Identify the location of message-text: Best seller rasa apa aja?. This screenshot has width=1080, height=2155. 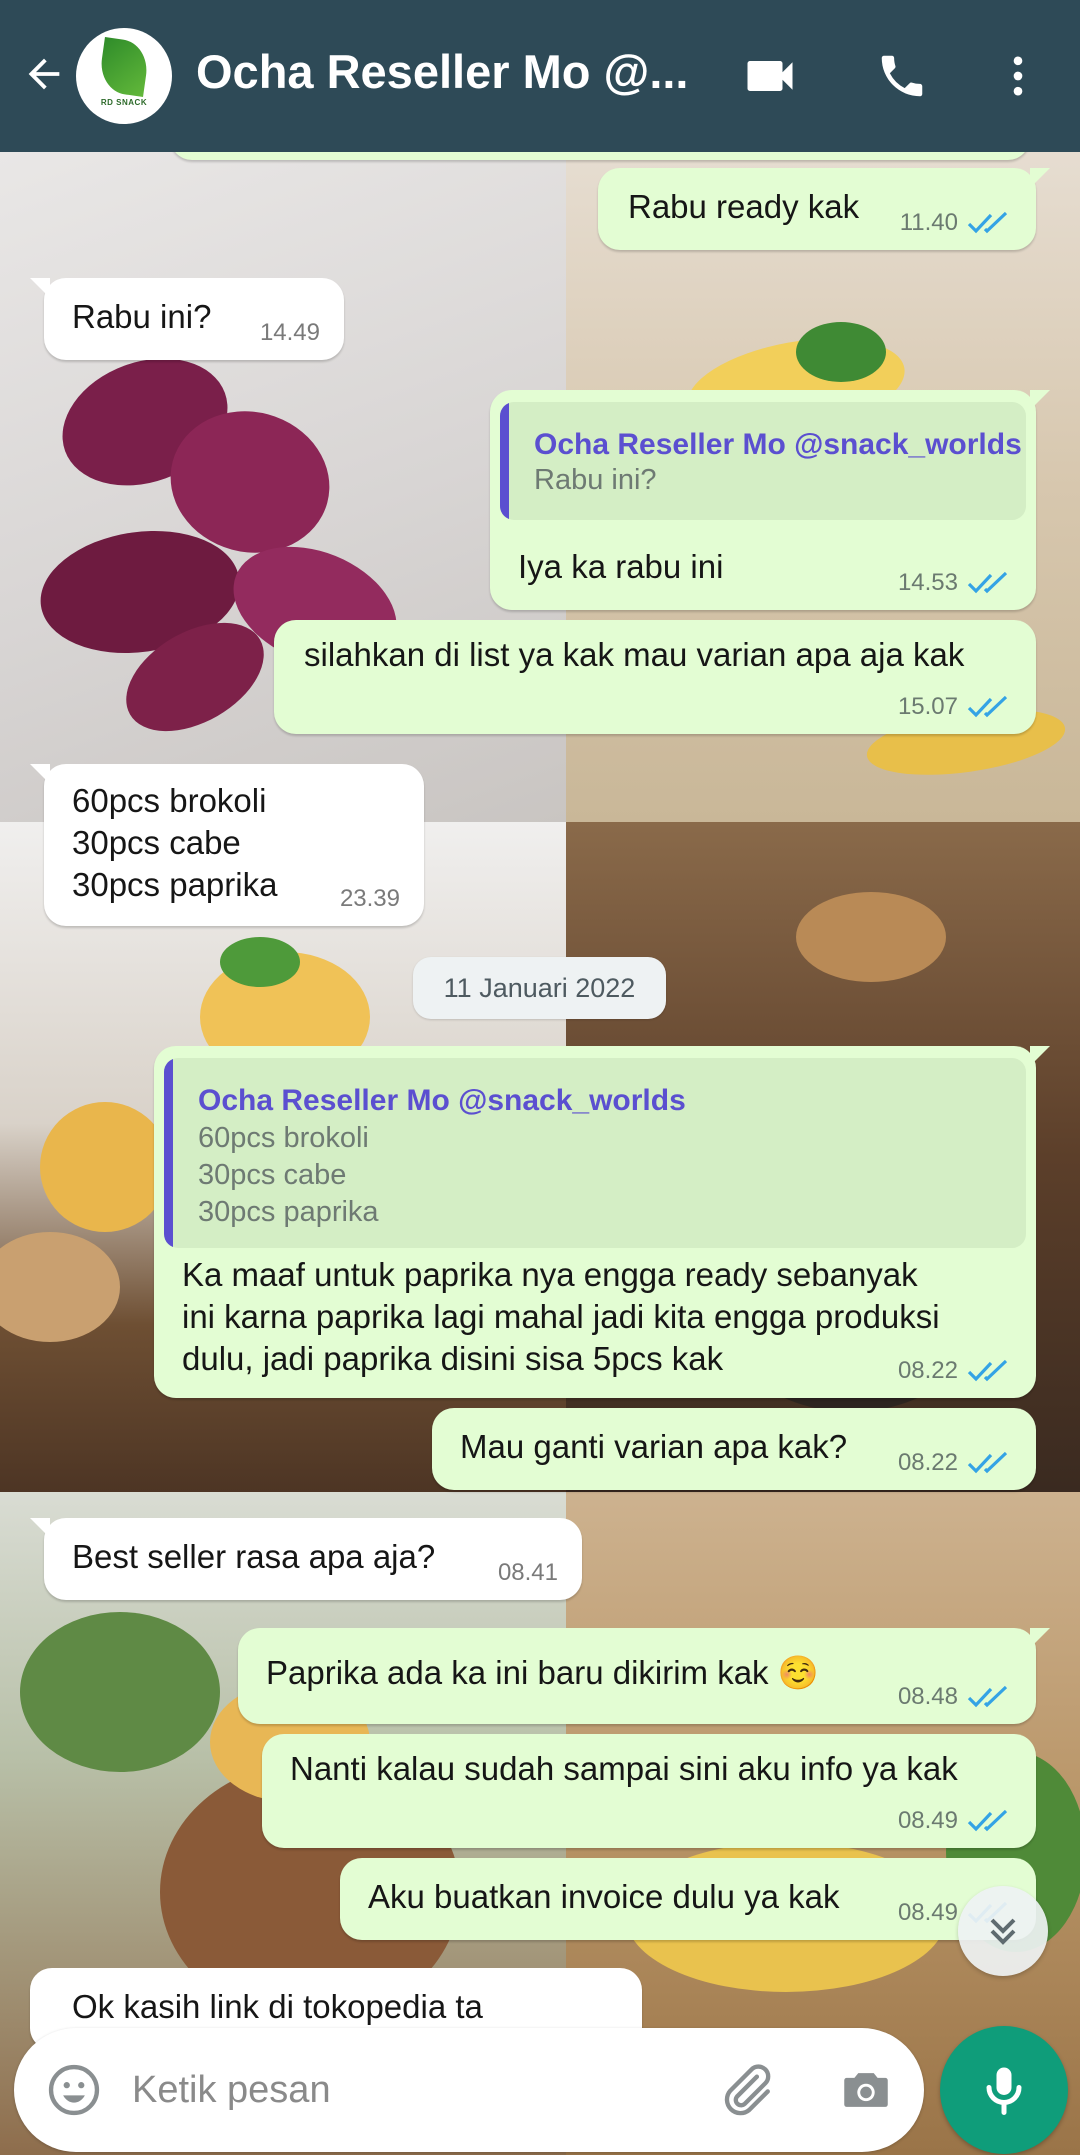
(254, 1556).